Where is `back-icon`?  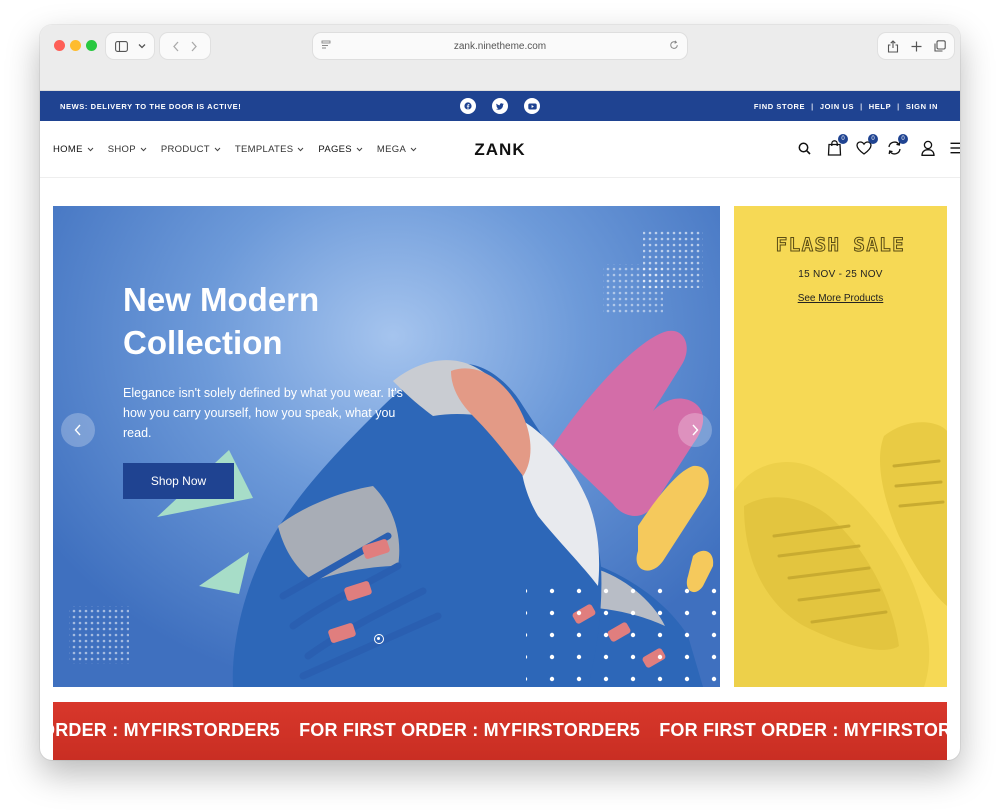 back-icon is located at coordinates (176, 46).